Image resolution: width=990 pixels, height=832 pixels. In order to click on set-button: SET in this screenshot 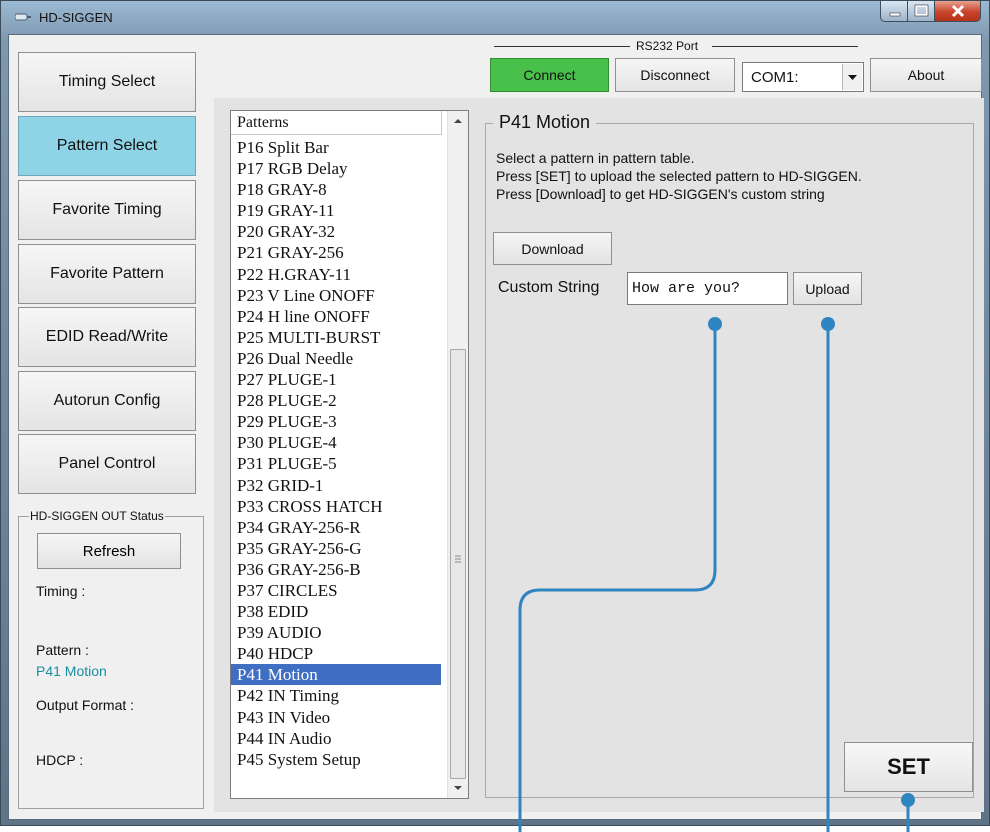, I will do `click(908, 767)`.